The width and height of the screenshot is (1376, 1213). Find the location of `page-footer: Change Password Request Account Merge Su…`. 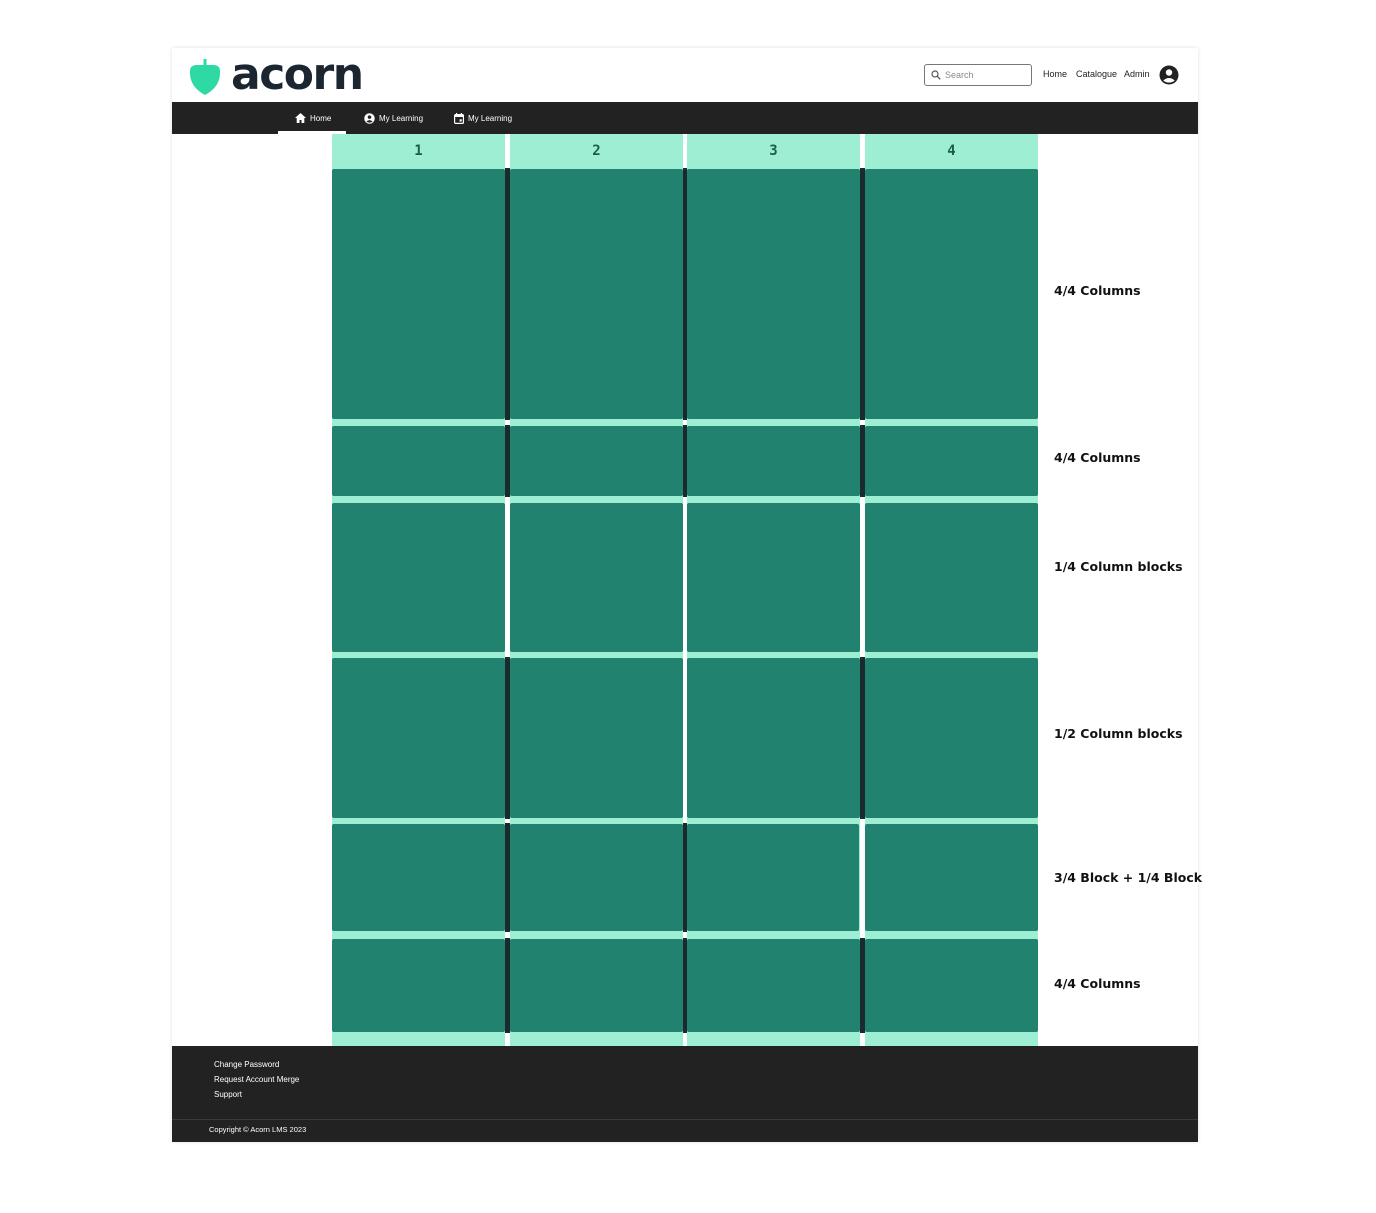

page-footer: Change Password Request Account Merge Su… is located at coordinates (685, 1094).